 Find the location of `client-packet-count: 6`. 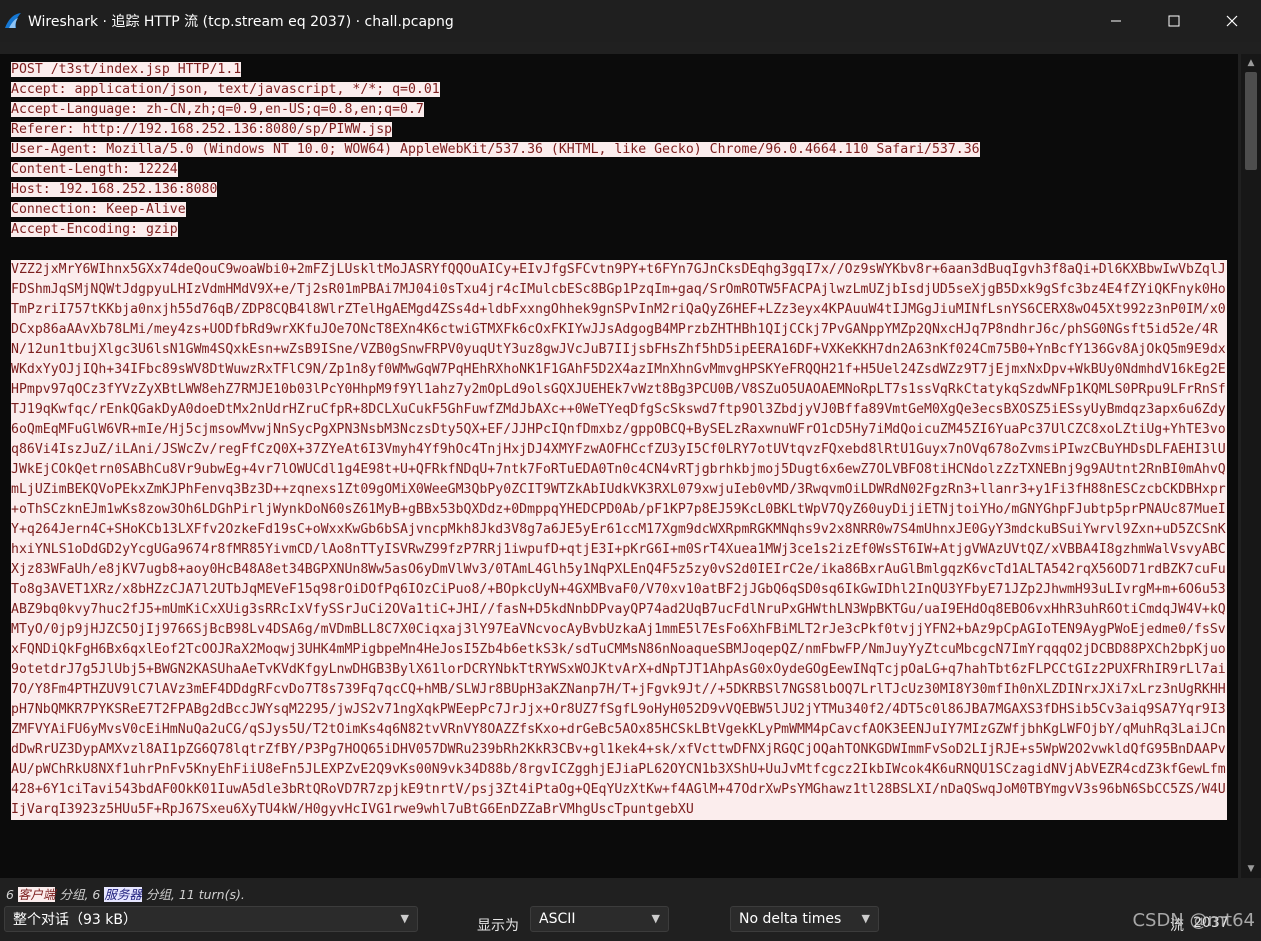

client-packet-count: 6 is located at coordinates (10, 894).